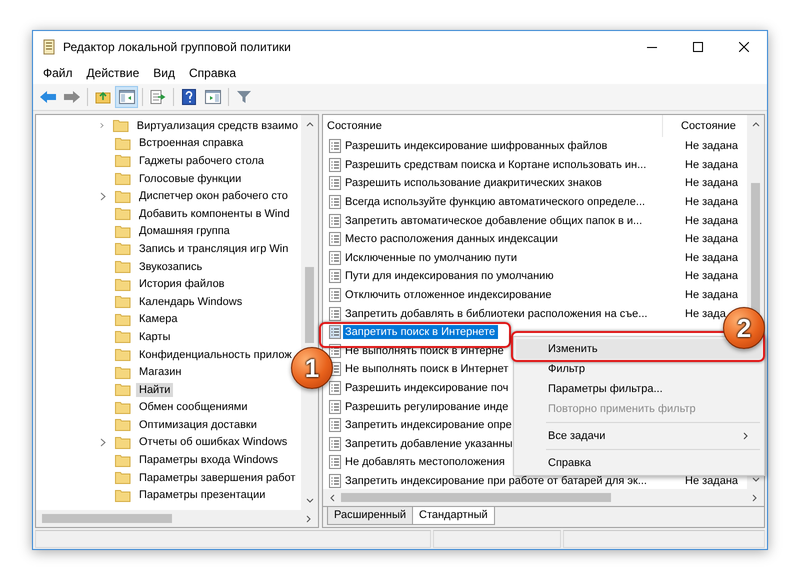 The height and width of the screenshot is (581, 800). I want to click on tree-item: История файлов, so click(182, 284).